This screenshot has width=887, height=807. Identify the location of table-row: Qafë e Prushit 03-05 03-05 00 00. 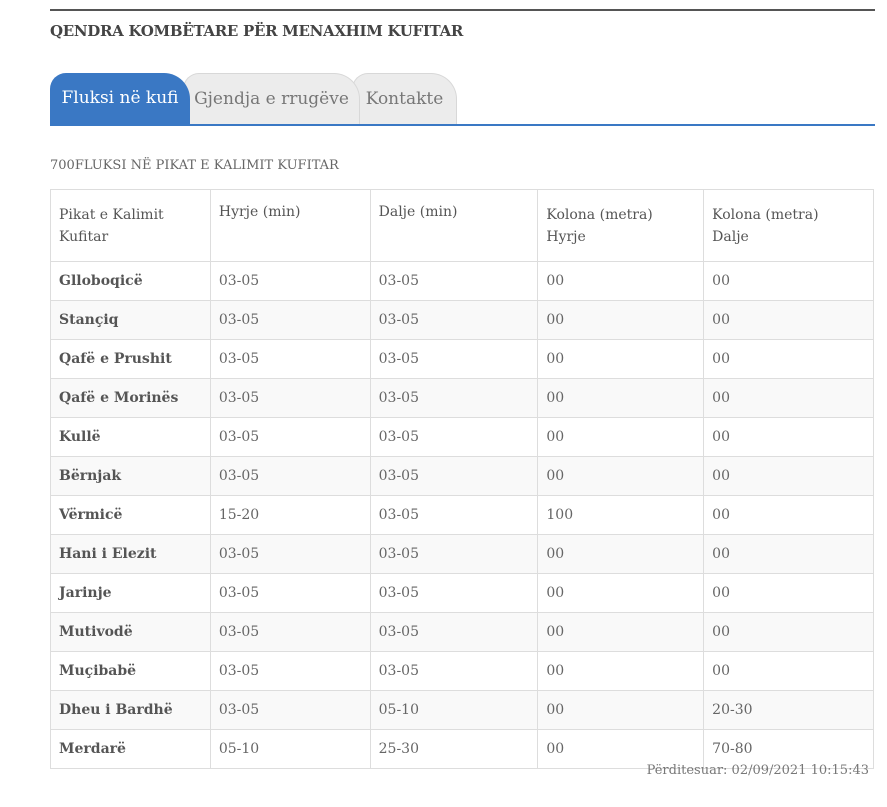
(462, 359).